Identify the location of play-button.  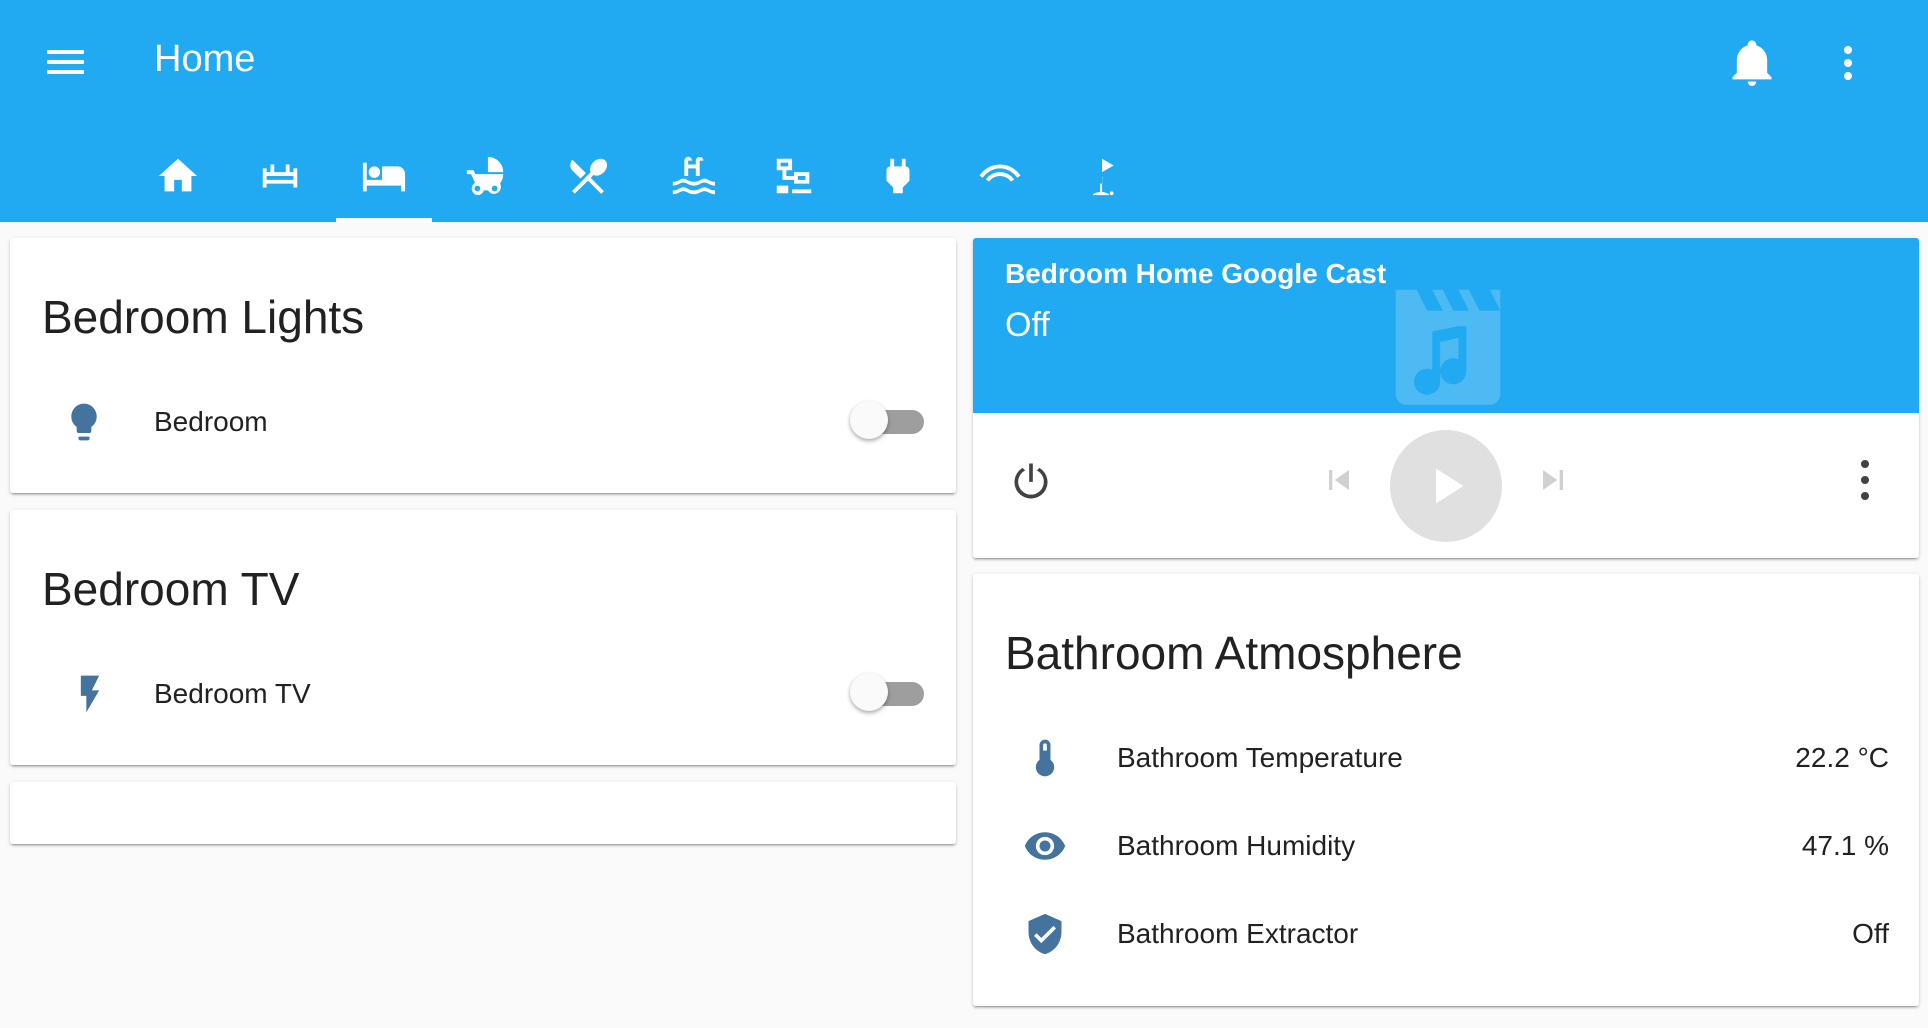
(1446, 486).